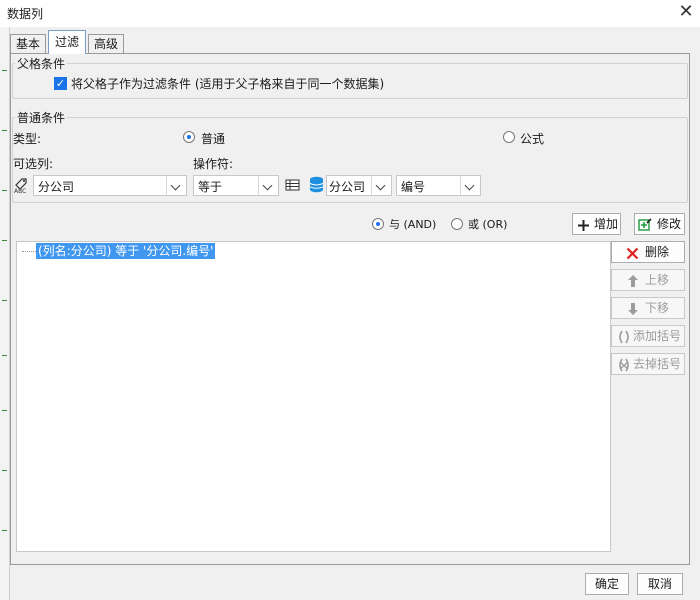  I want to click on close-icon: ✕, so click(686, 12).